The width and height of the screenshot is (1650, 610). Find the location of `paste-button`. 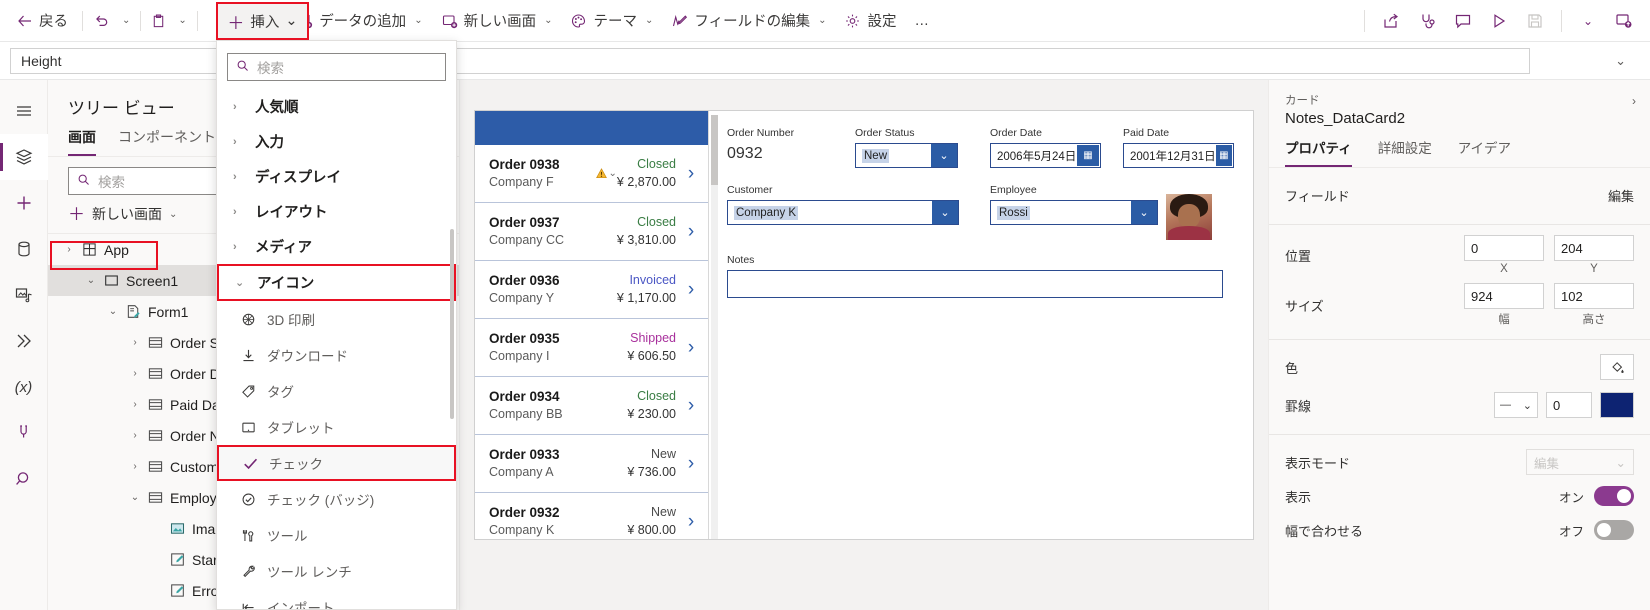

paste-button is located at coordinates (158, 21).